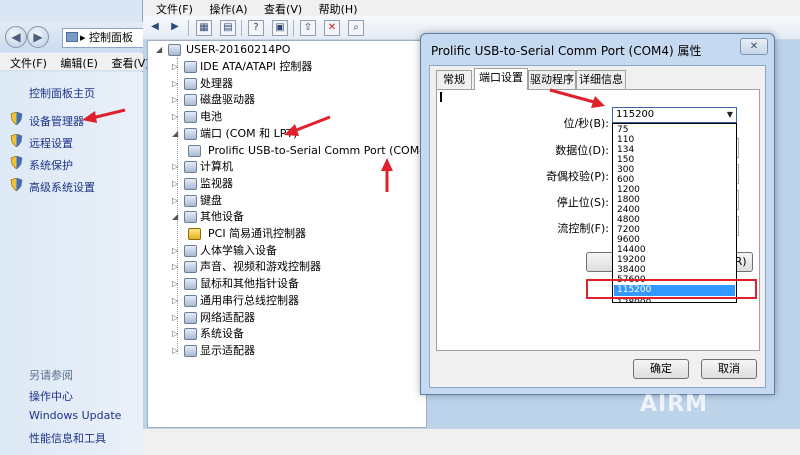  I want to click on baud-option: 150, so click(625, 160).